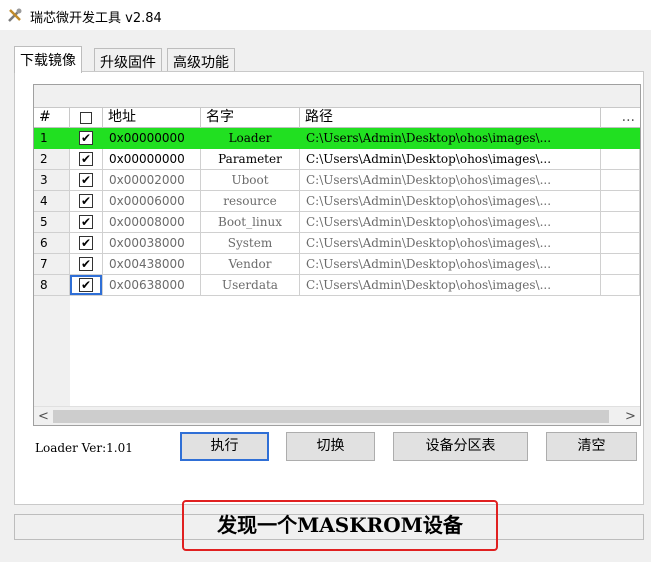  What do you see at coordinates (52, 222) in the screenshot?
I see `row-index: 5` at bounding box center [52, 222].